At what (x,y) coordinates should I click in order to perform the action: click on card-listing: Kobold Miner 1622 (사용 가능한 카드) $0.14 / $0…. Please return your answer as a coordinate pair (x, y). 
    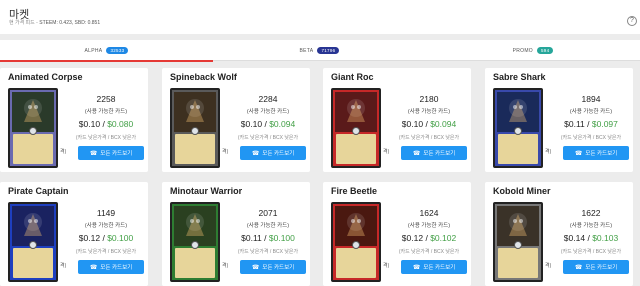
    Looking at the image, I should click on (559, 234).